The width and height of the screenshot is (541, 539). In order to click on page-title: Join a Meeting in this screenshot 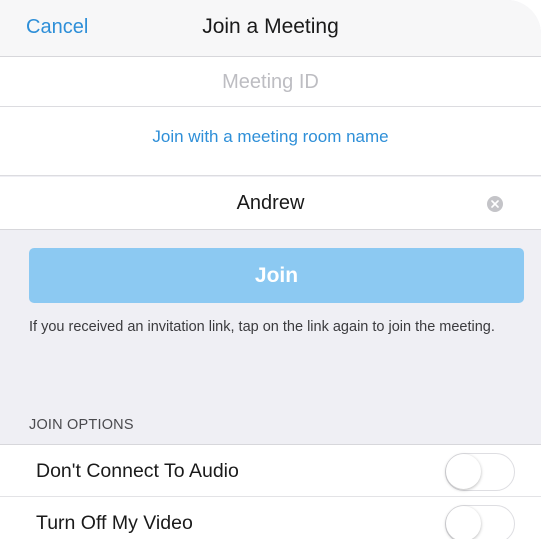, I will do `click(270, 26)`.